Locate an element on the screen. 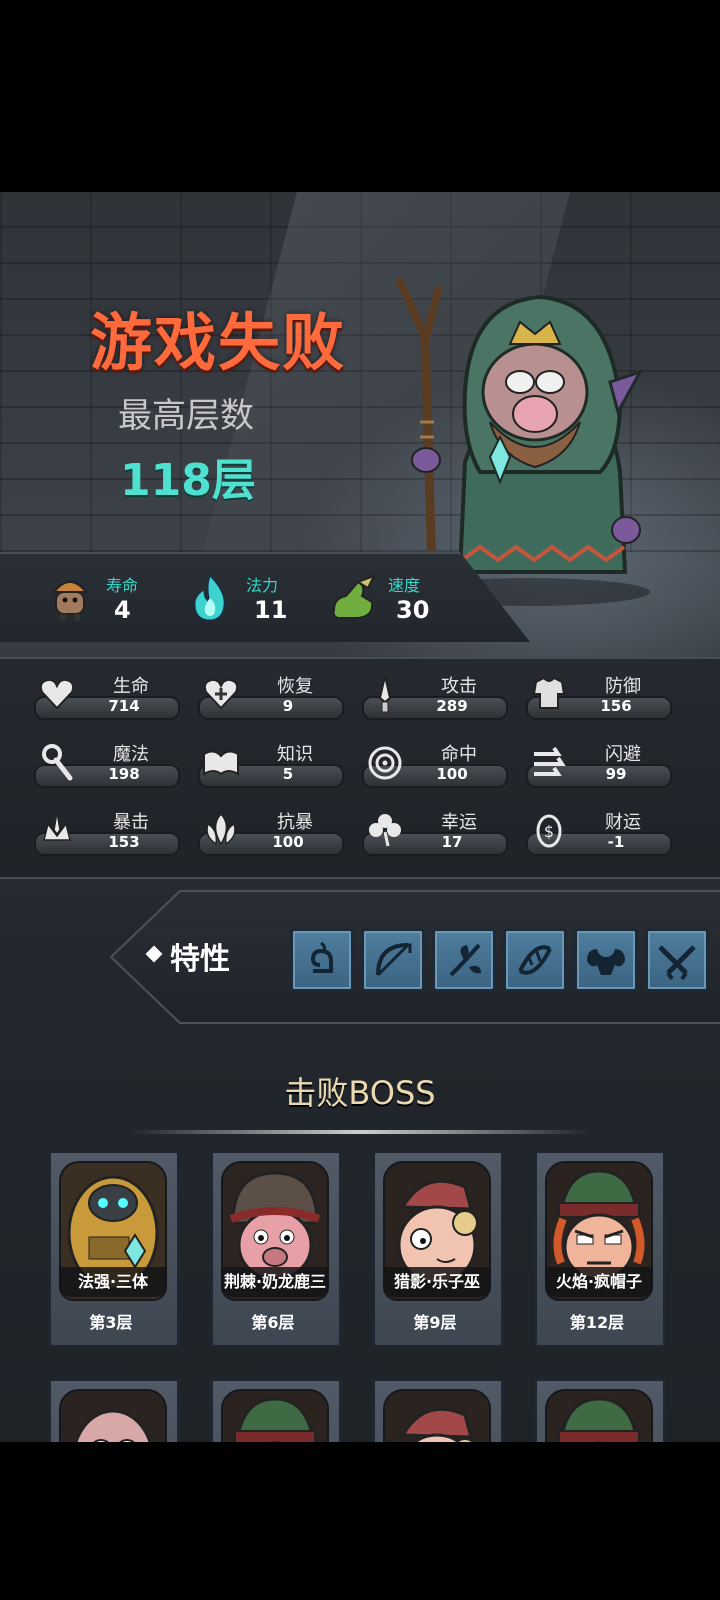 This screenshot has width=720, height=1600. clover-icon is located at coordinates (385, 830).